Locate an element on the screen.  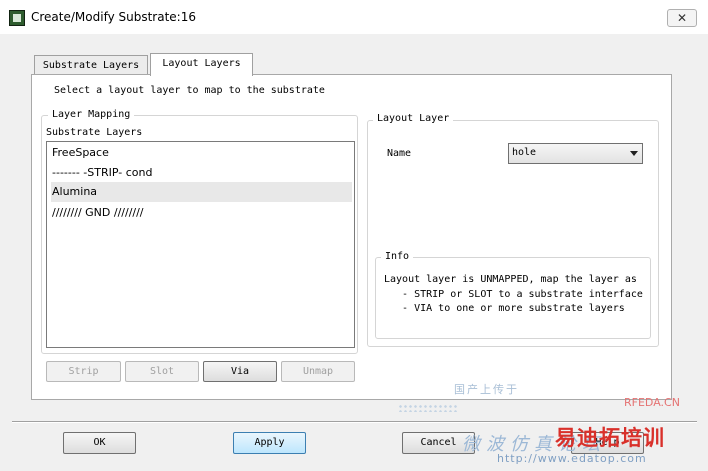
list-item-strip-cond: ------- -STRIP- cond is located at coordinates (201, 173).